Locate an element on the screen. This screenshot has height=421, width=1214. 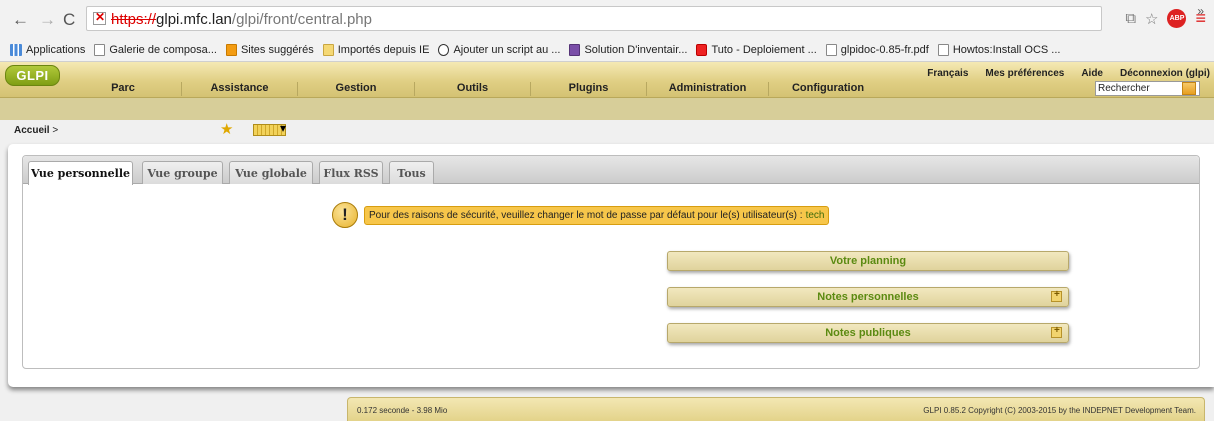
bookmark-star-icon: ☆ is located at coordinates (1151, 19).